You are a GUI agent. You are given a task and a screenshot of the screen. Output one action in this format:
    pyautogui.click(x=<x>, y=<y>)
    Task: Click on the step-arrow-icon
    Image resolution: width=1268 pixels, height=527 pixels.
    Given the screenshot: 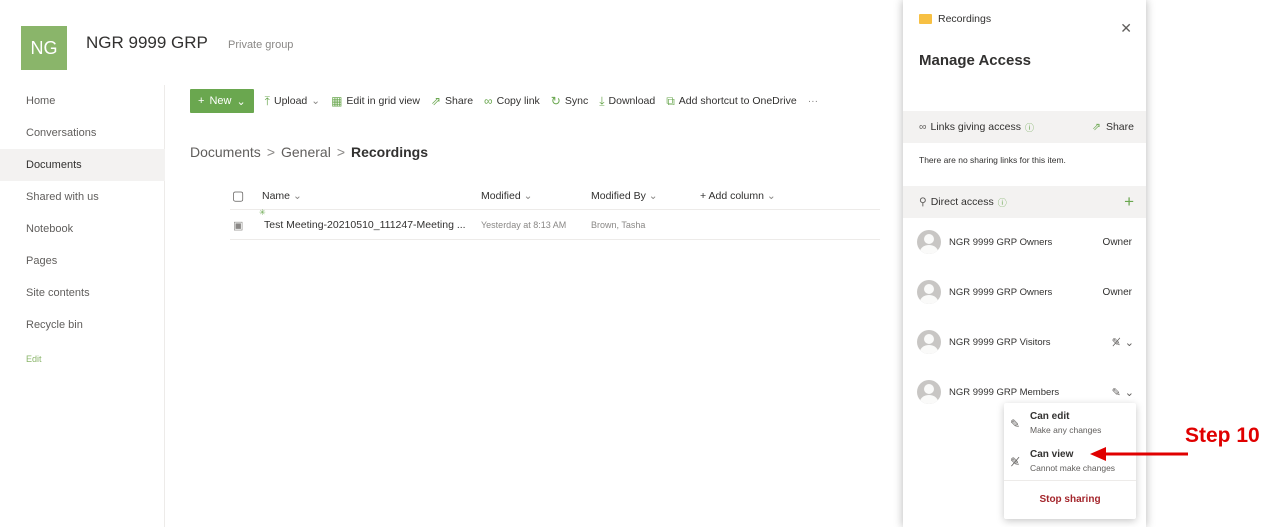 What is the action you would take?
    pyautogui.click(x=1139, y=454)
    